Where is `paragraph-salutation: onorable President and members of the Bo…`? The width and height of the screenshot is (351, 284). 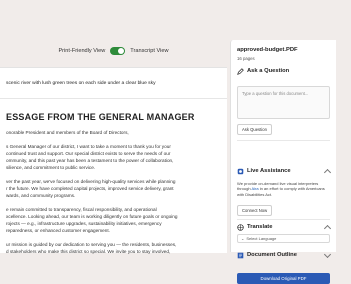 paragraph-salutation: onorable President and members of the Bo… is located at coordinates (67, 132).